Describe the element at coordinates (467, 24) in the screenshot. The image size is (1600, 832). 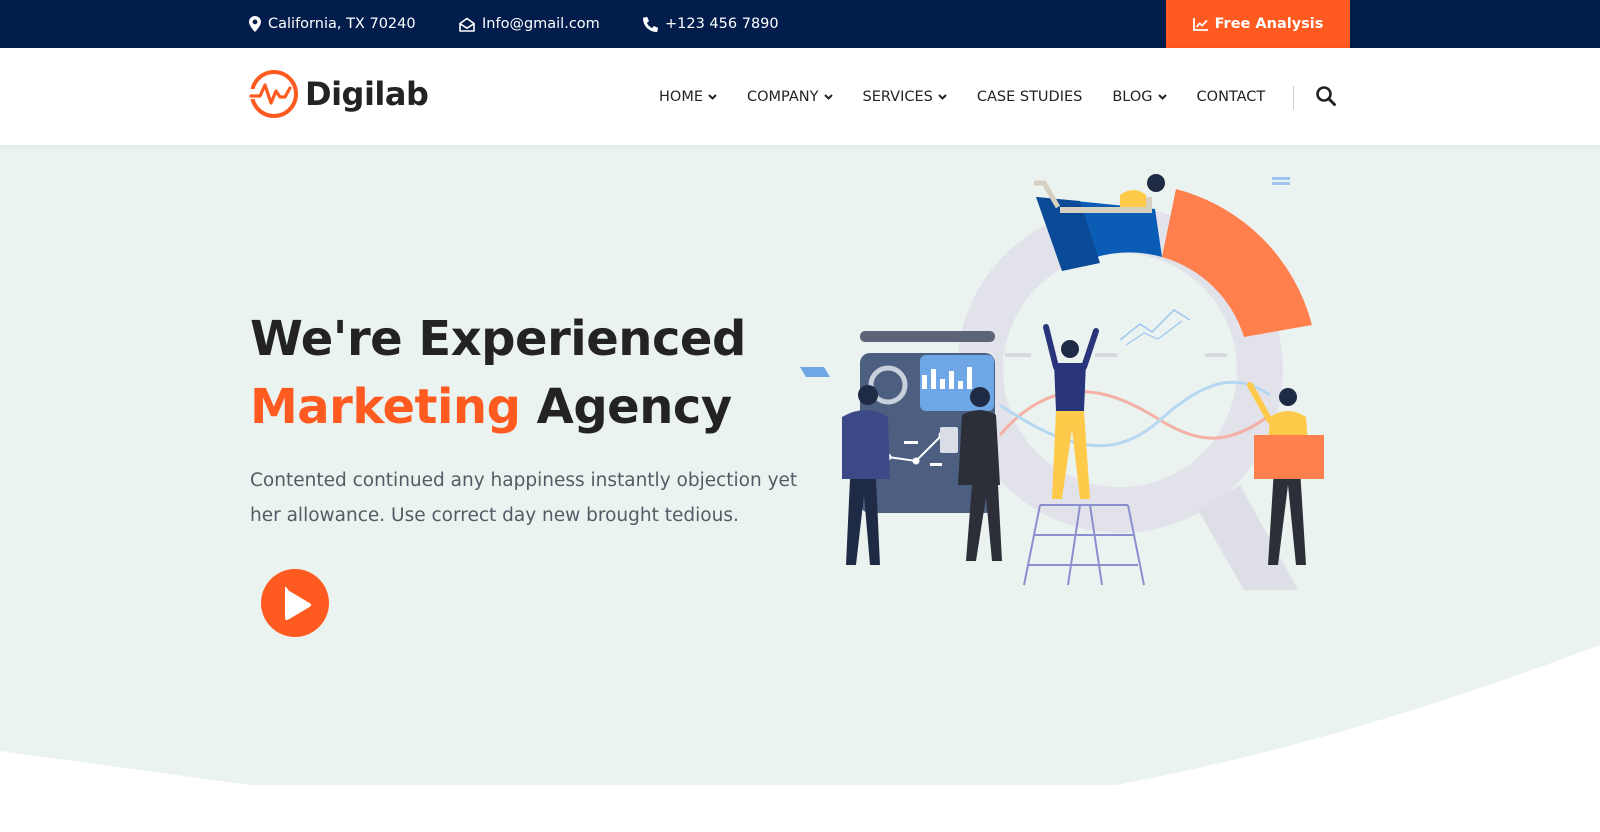
I see `envelope-open-icon` at that location.